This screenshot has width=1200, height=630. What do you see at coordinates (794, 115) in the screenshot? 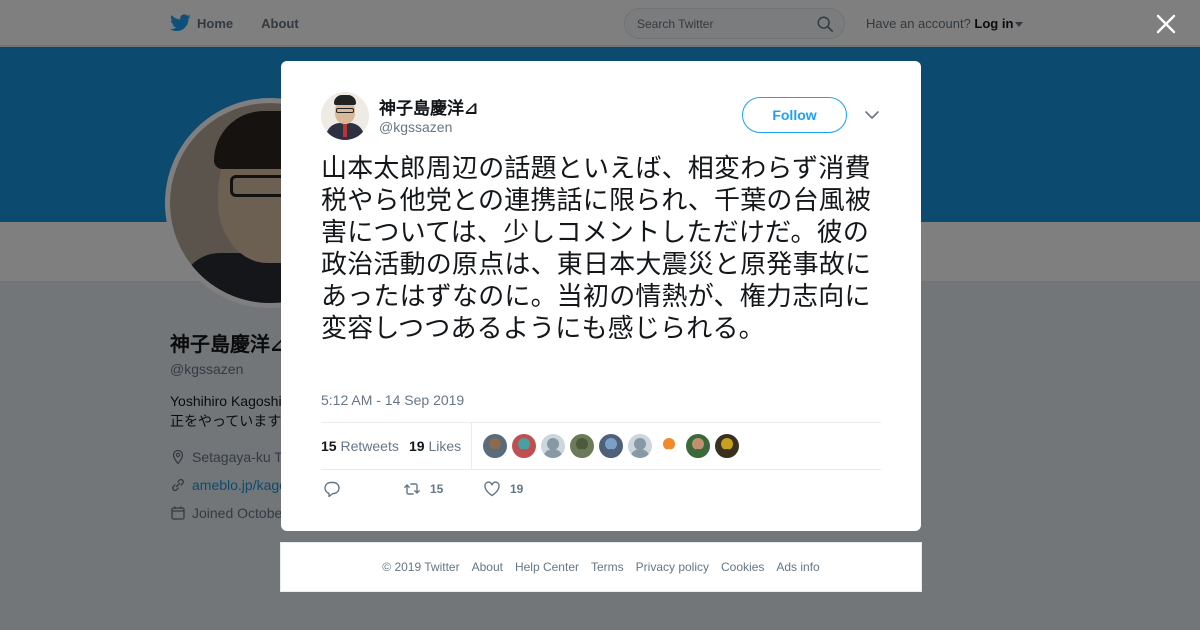
I see `follow-button: Follow` at bounding box center [794, 115].